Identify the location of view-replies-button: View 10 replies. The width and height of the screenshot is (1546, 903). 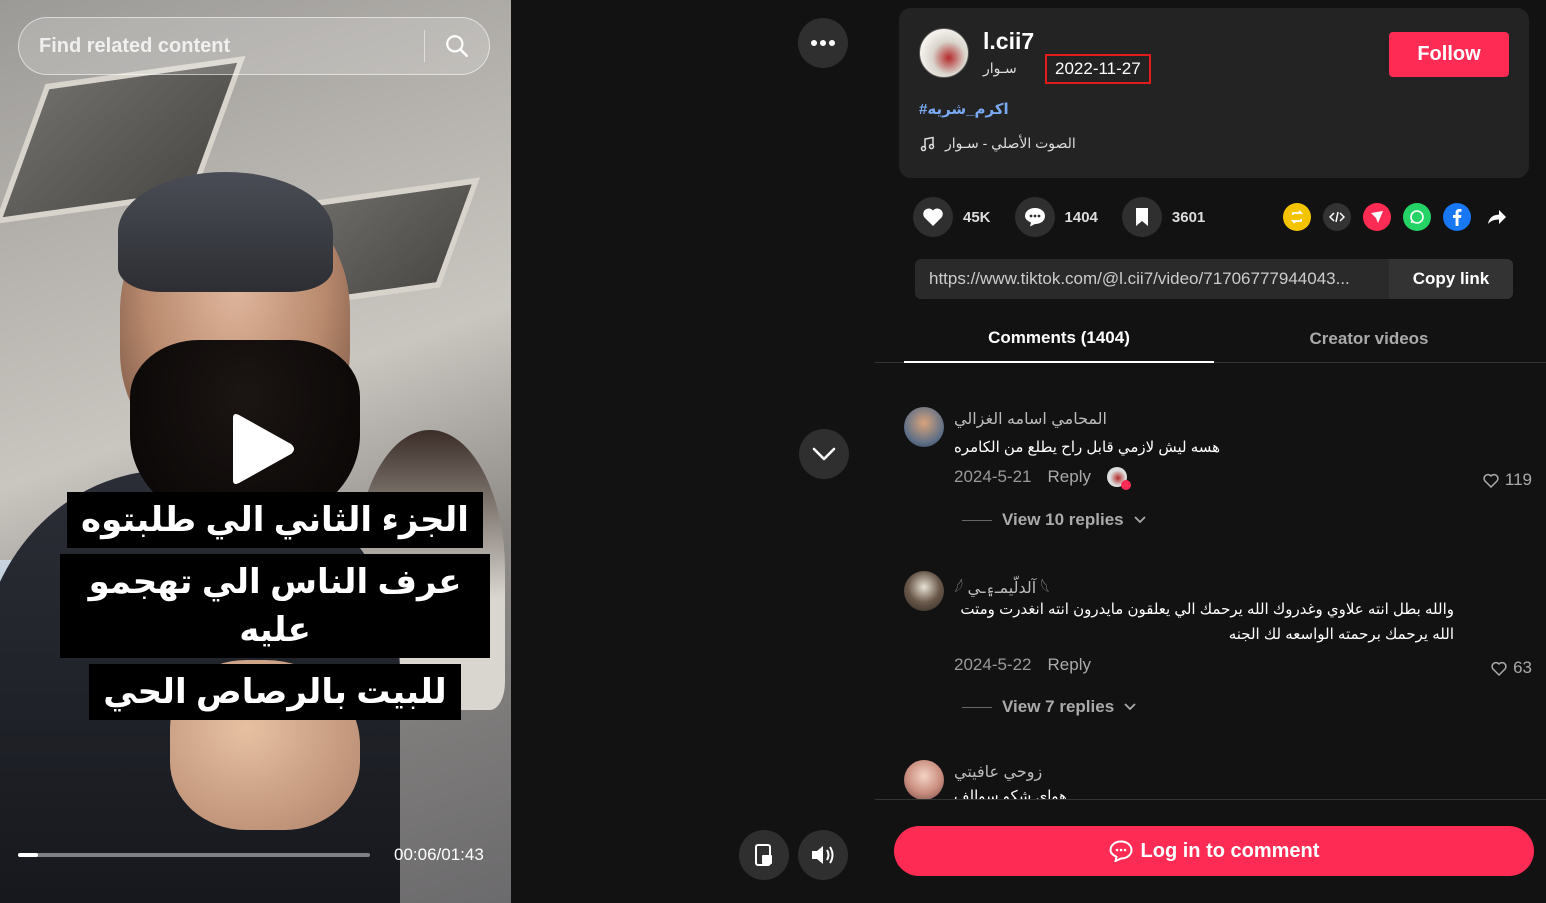
(1054, 520).